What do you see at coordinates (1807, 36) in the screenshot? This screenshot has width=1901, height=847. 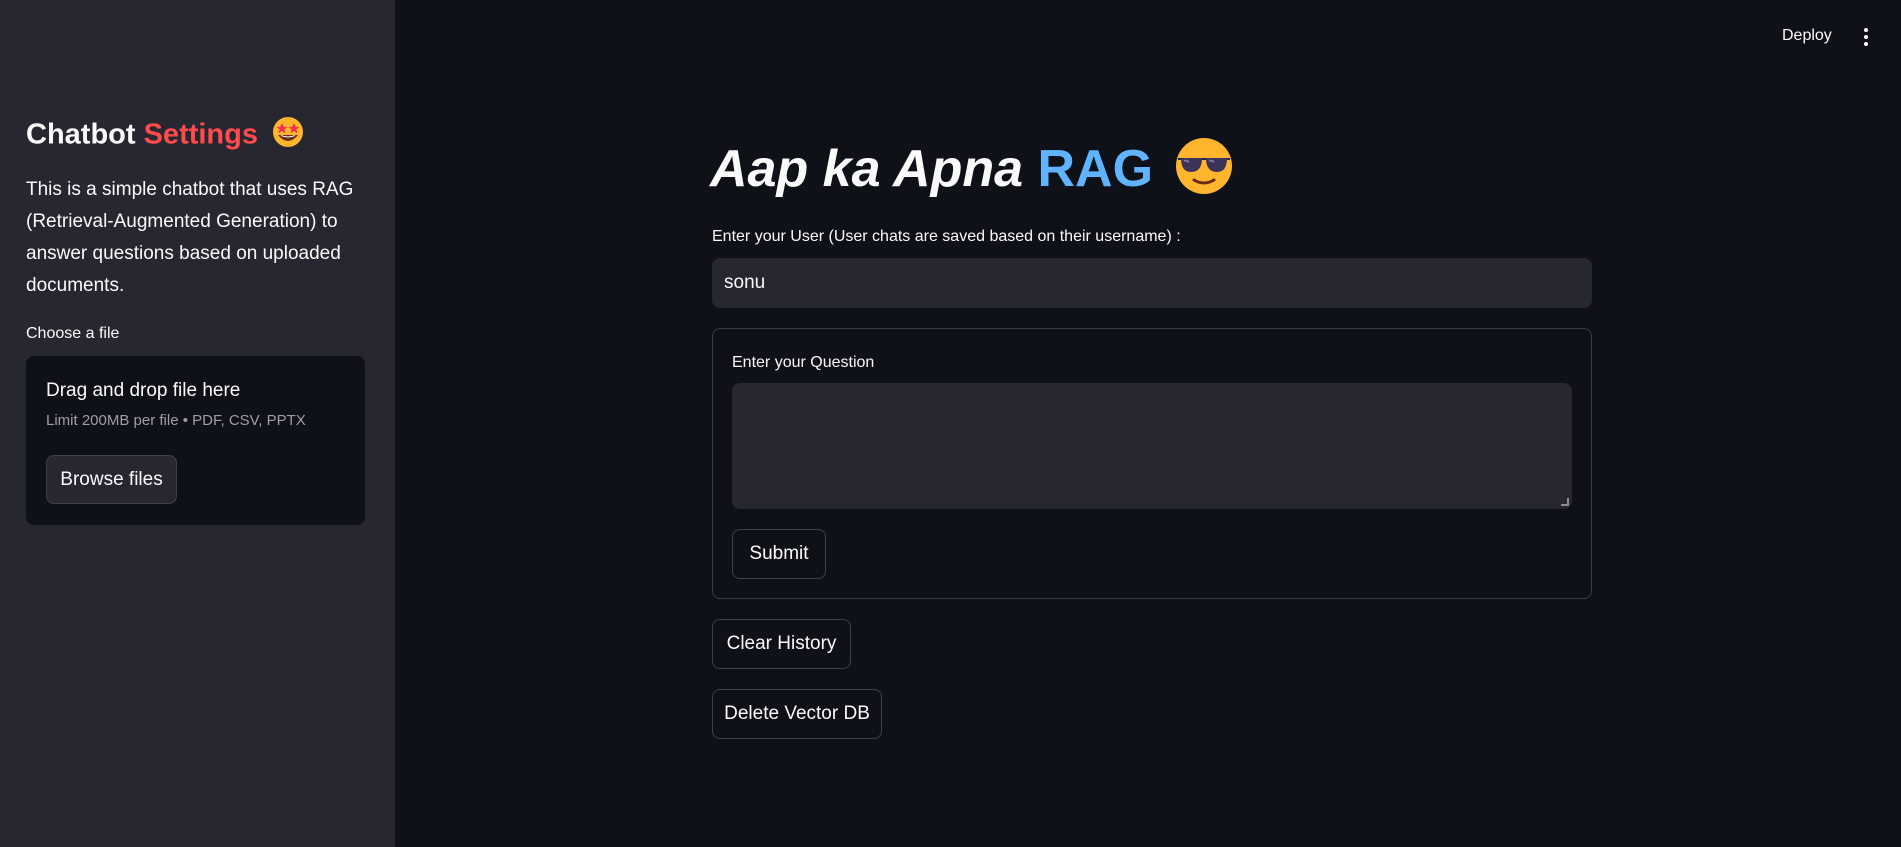 I see `deploy-button: Deploy` at bounding box center [1807, 36].